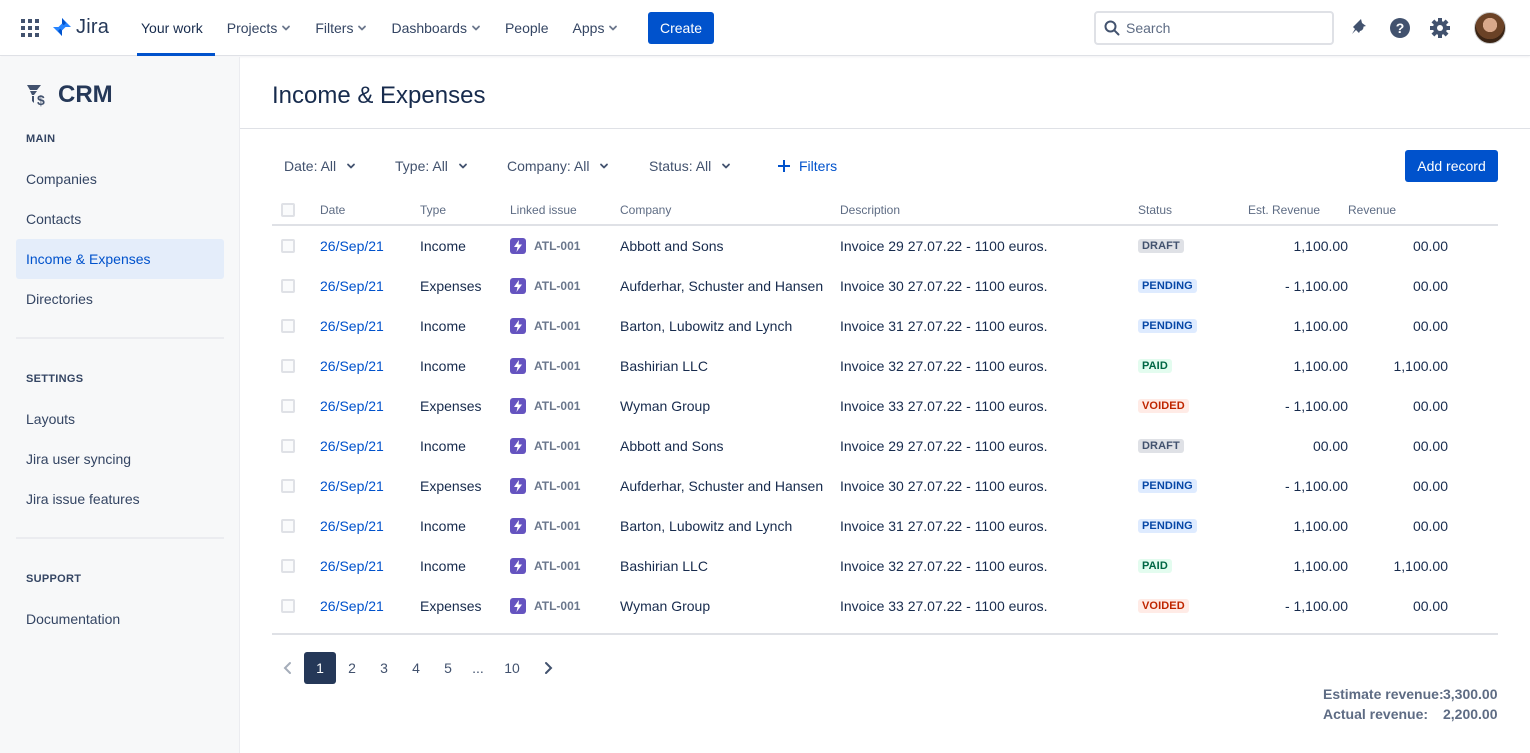 Image resolution: width=1530 pixels, height=753 pixels. I want to click on nav-item-label: People, so click(526, 28).